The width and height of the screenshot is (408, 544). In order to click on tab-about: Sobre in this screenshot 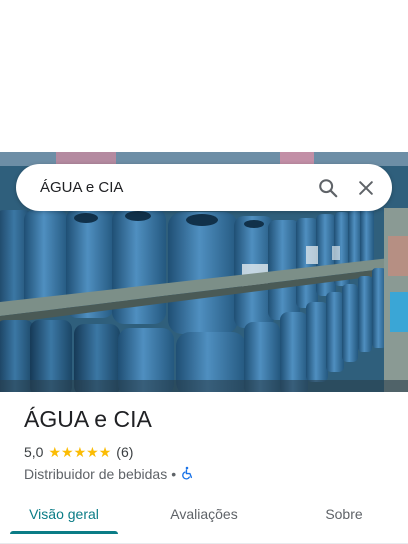, I will do `click(344, 514)`.